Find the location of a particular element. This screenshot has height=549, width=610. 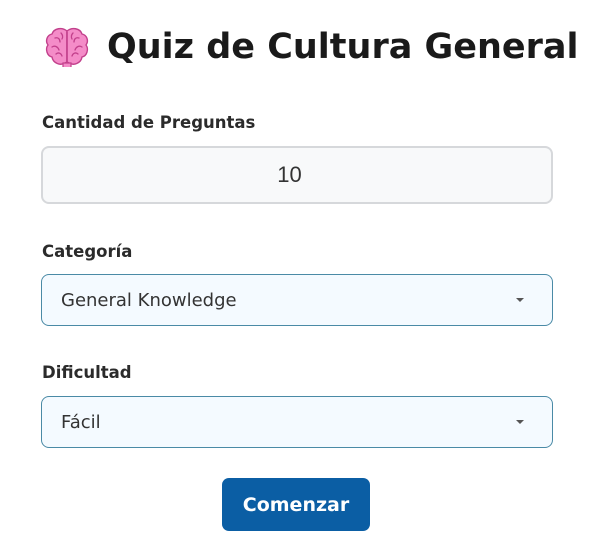

page-title: Quiz de Cultura General is located at coordinates (310, 47).